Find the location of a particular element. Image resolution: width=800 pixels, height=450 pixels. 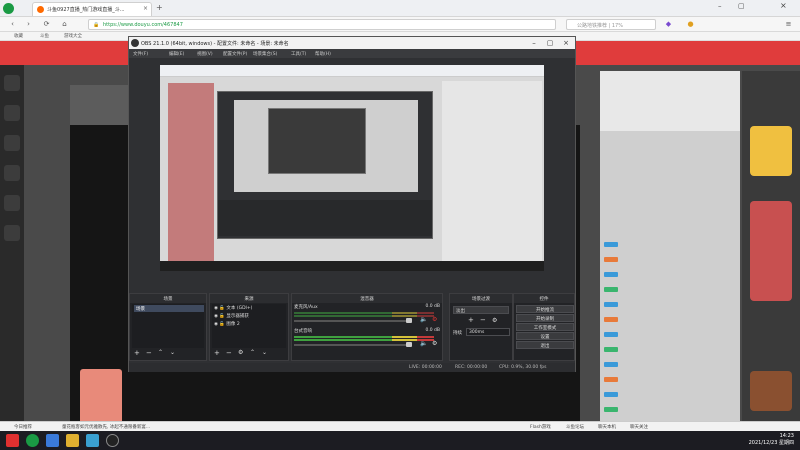

exit-button: 退出 is located at coordinates (545, 345).